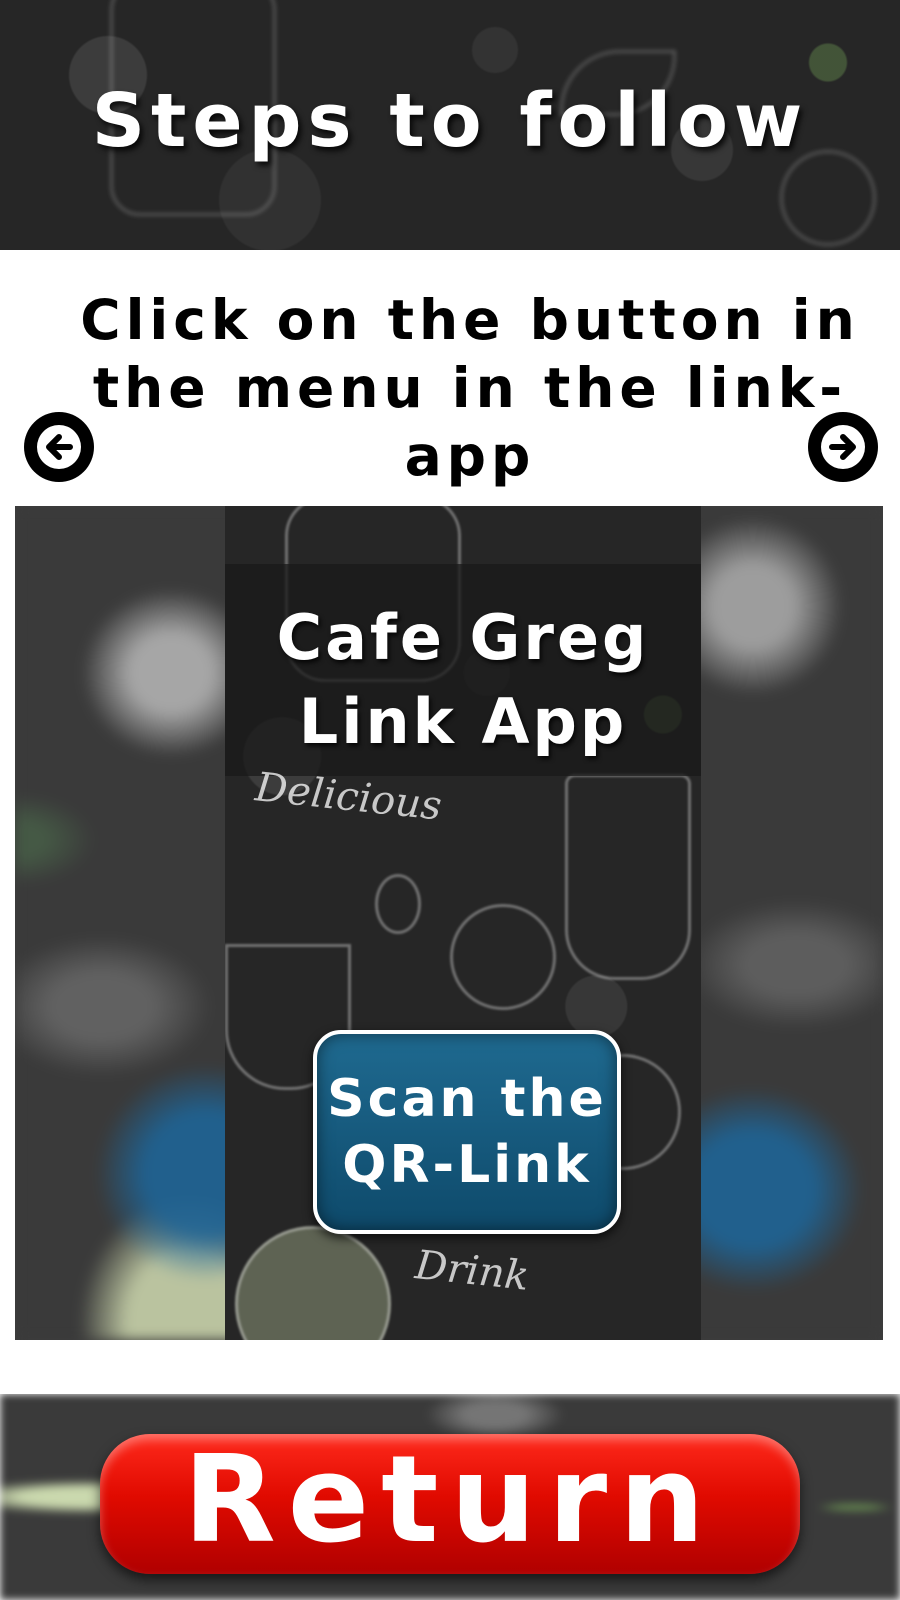 The image size is (900, 1600). What do you see at coordinates (503, 957) in the screenshot?
I see `lemon-doodle` at bounding box center [503, 957].